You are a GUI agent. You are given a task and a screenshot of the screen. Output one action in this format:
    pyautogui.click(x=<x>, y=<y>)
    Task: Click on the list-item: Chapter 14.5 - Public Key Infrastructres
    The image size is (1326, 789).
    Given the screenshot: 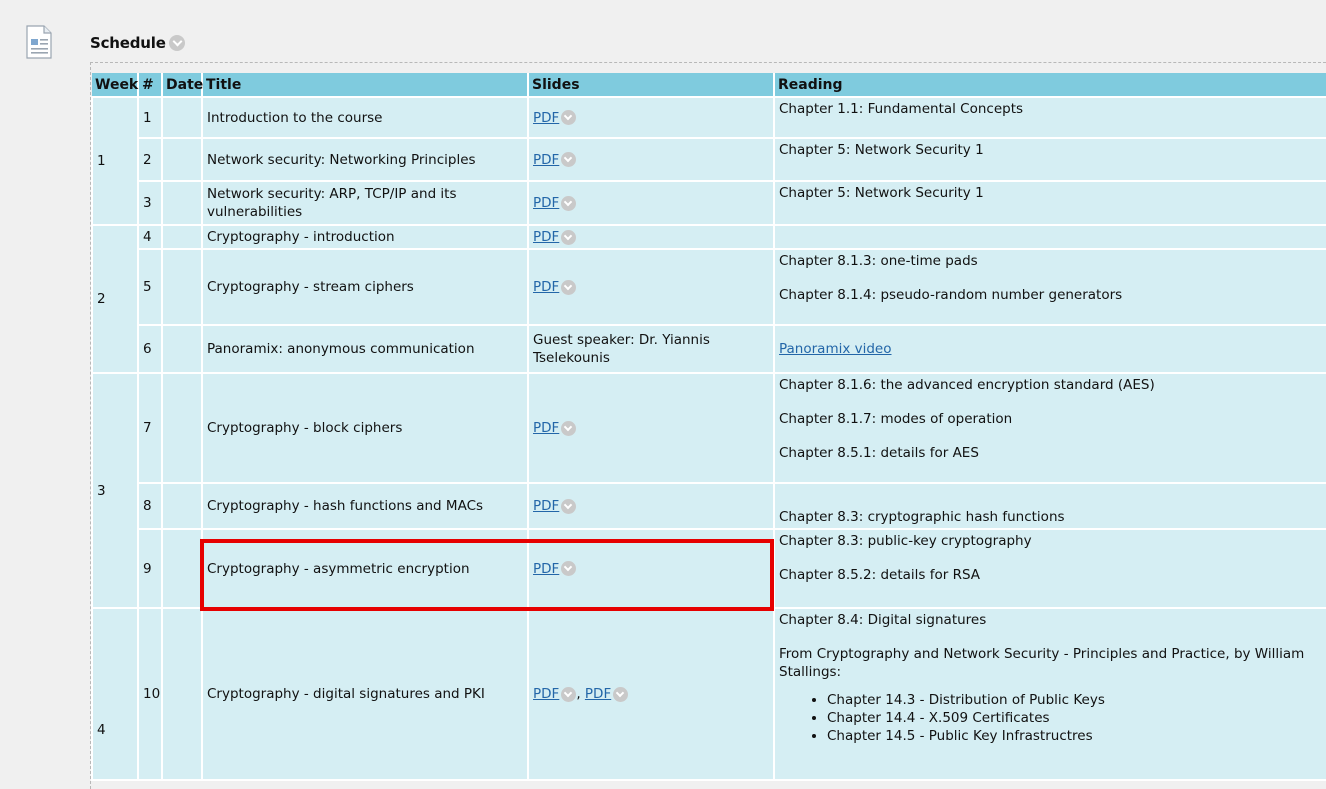 What is the action you would take?
    pyautogui.click(x=1074, y=736)
    